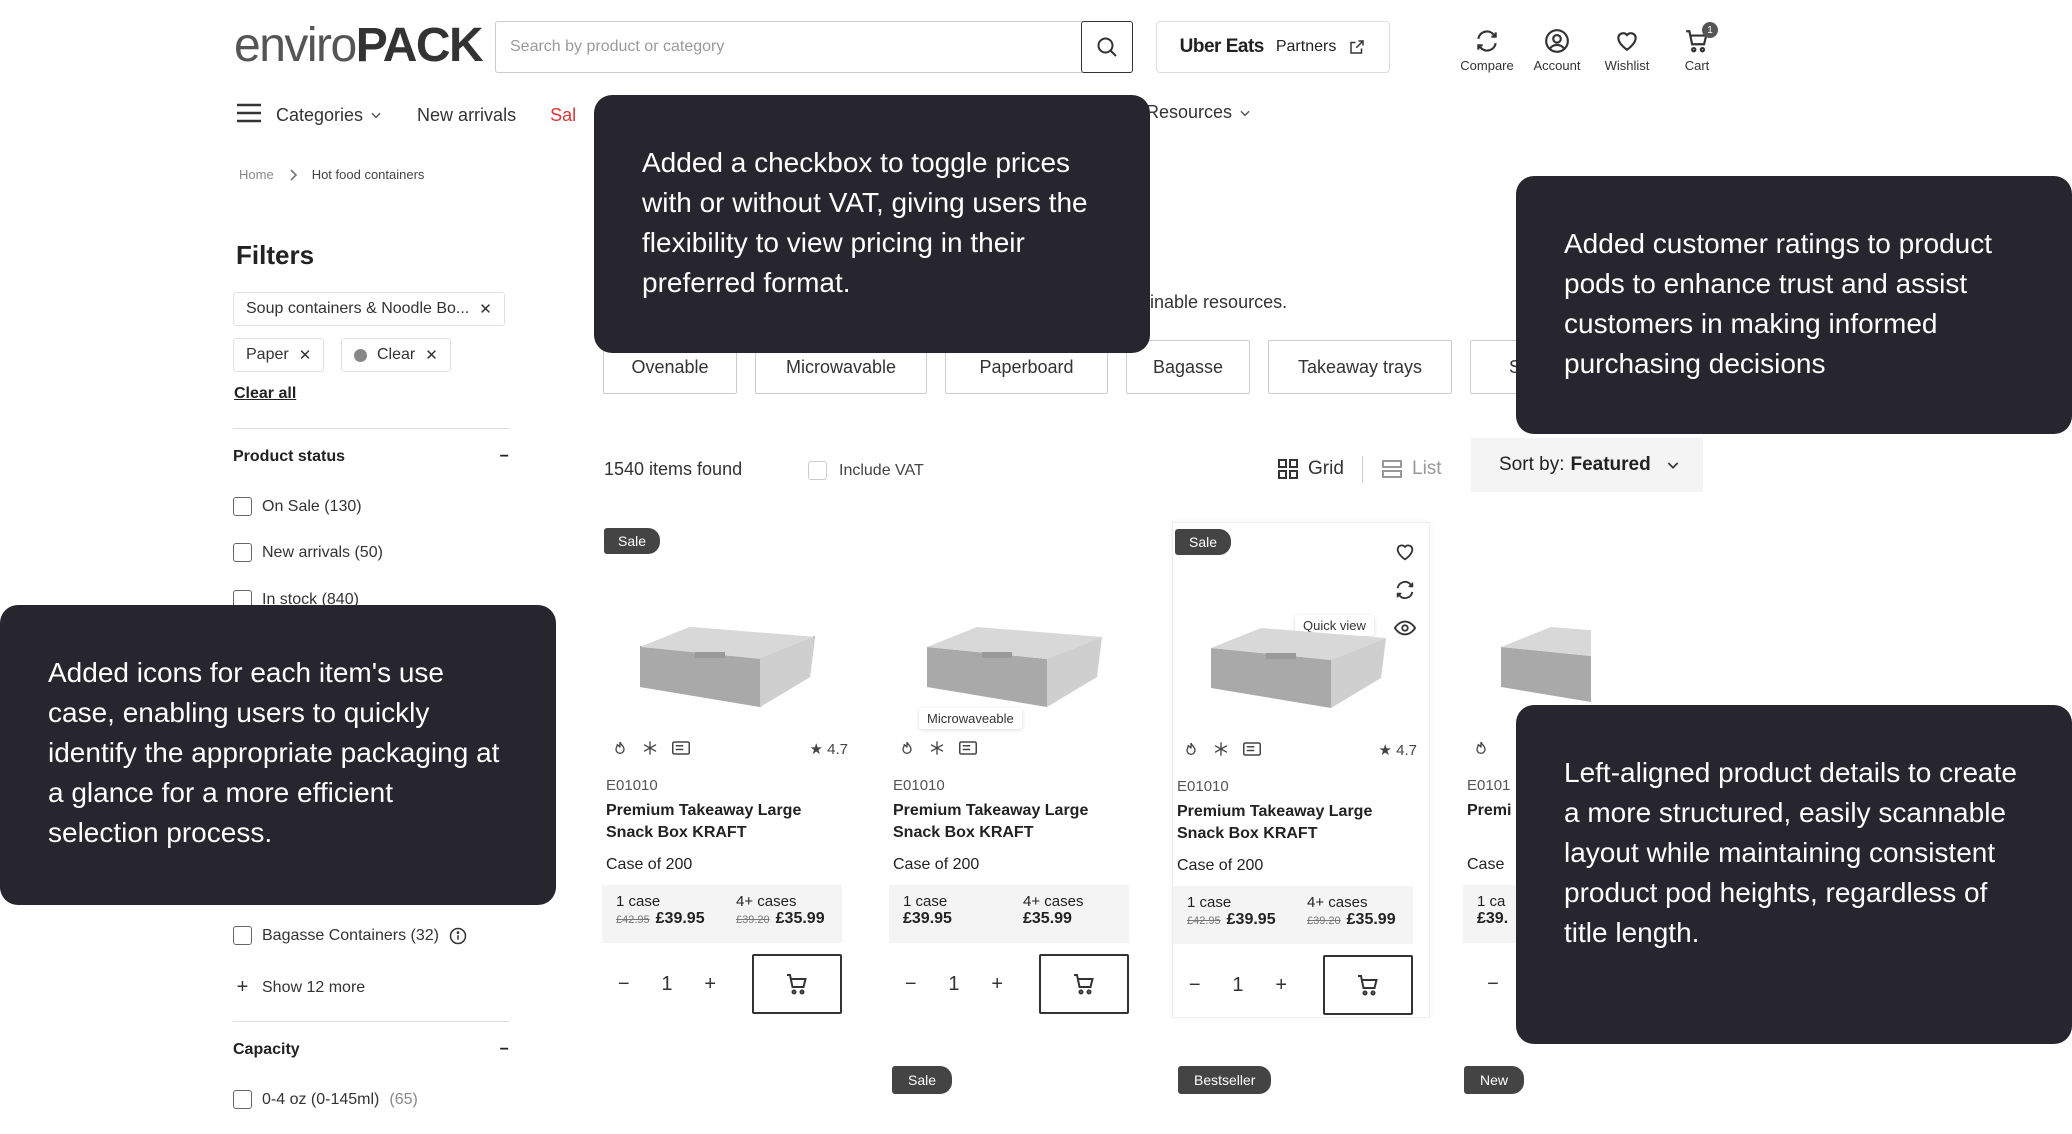  I want to click on wishlist-button: Wishlist, so click(1627, 50).